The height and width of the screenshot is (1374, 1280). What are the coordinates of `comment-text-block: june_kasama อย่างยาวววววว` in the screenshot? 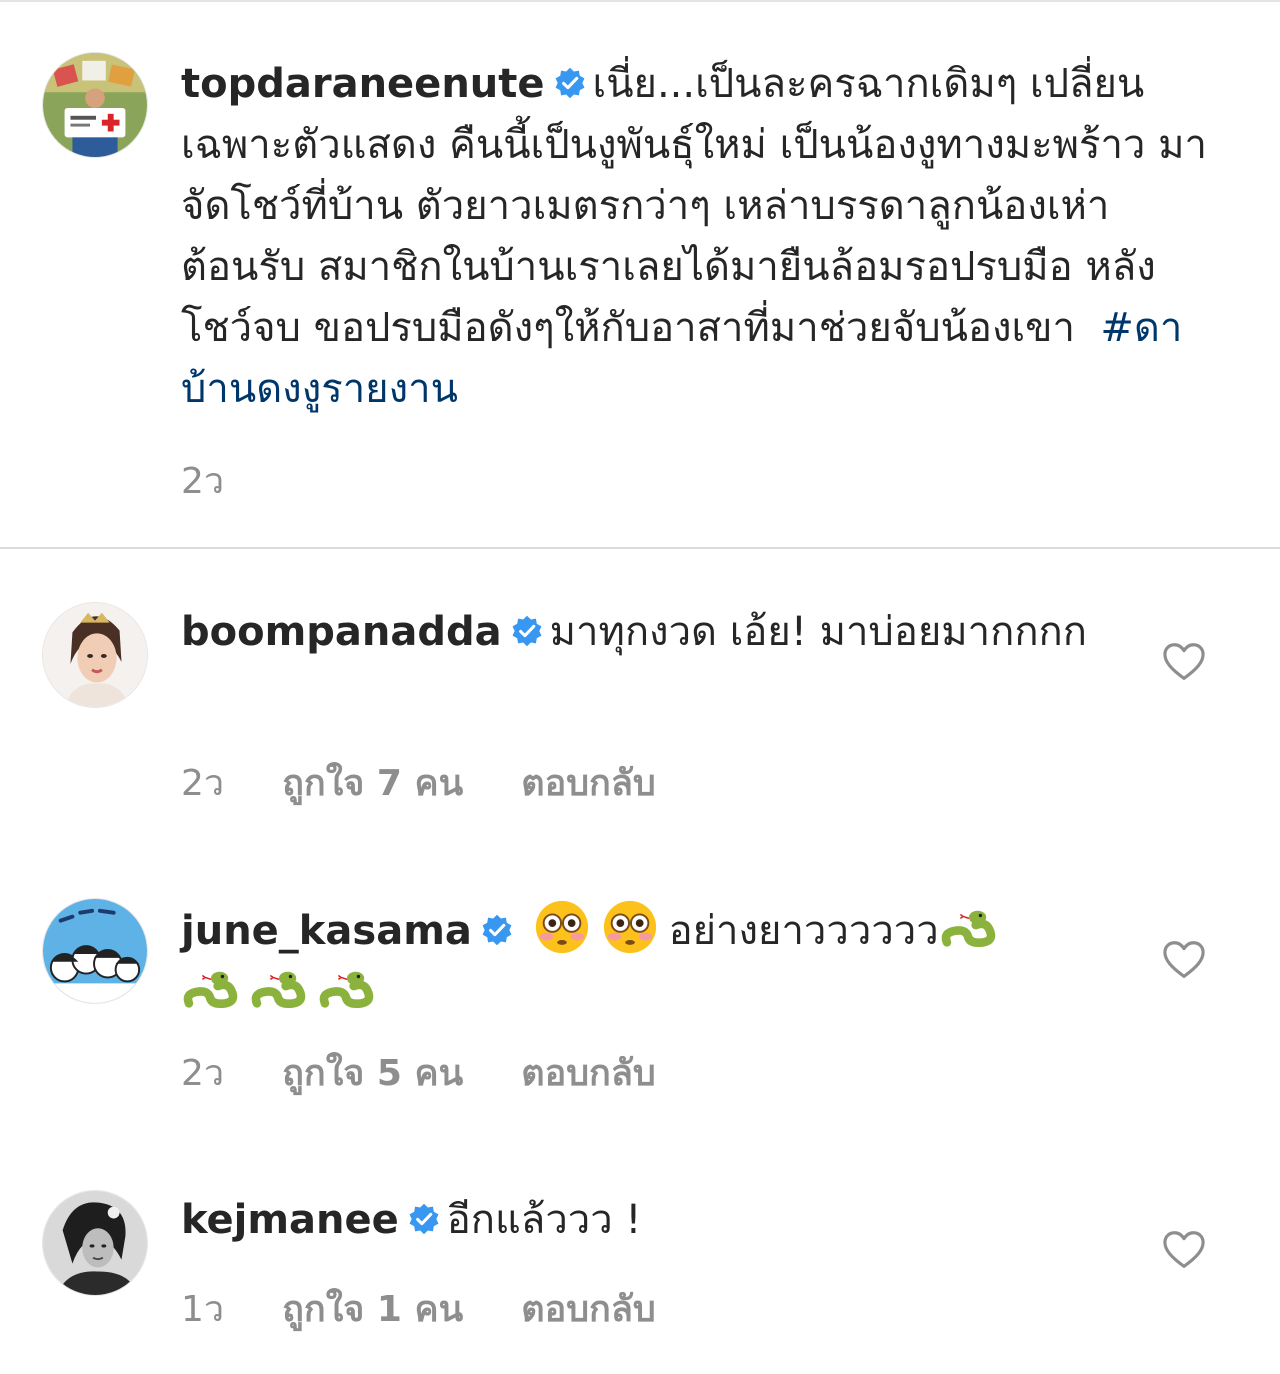 It's located at (641, 960).